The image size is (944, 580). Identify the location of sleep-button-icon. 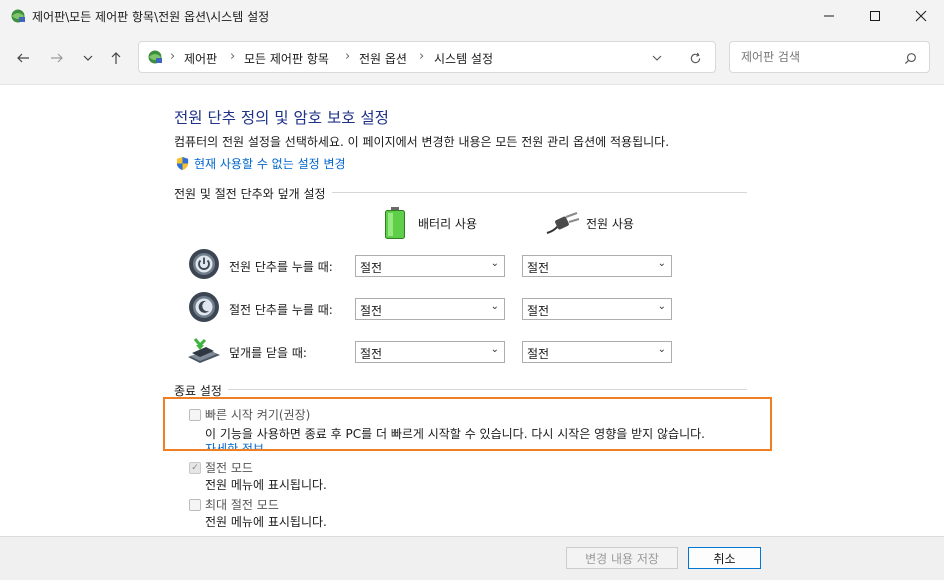
(204, 307).